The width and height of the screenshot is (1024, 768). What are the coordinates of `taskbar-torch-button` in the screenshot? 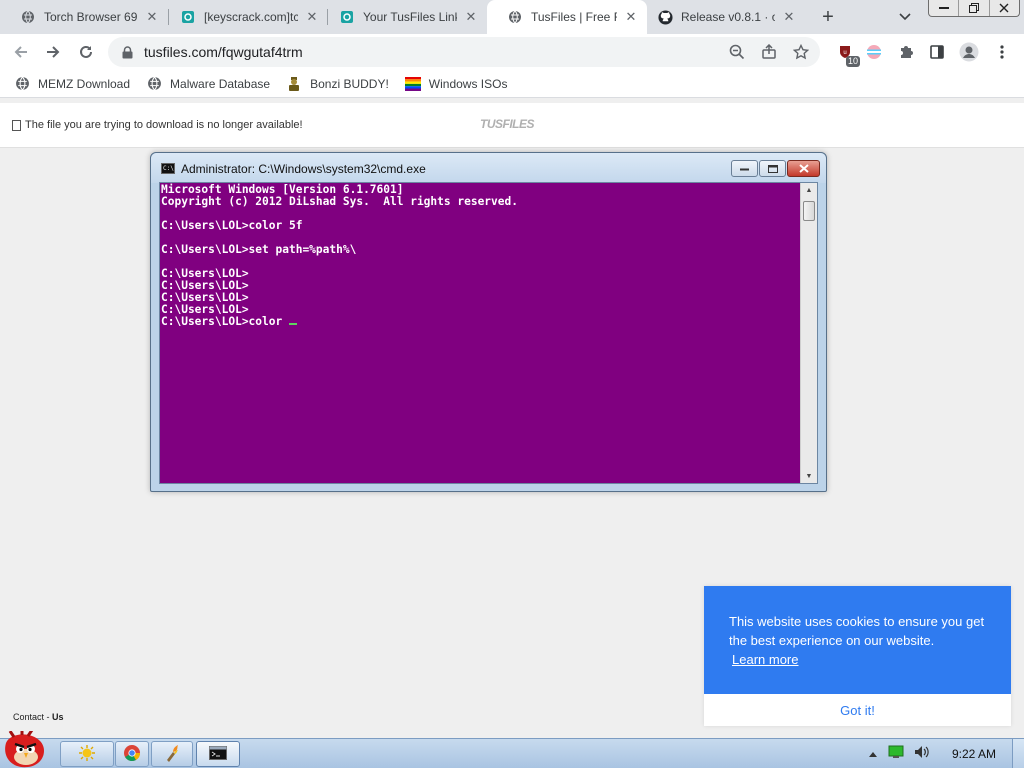 It's located at (172, 754).